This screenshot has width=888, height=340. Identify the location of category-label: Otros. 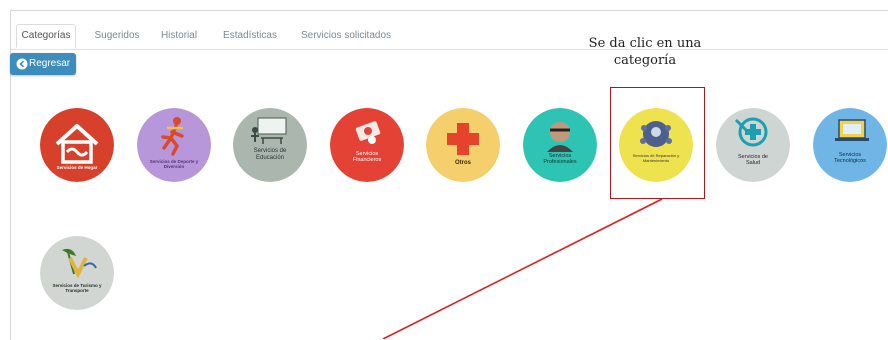
(462, 163).